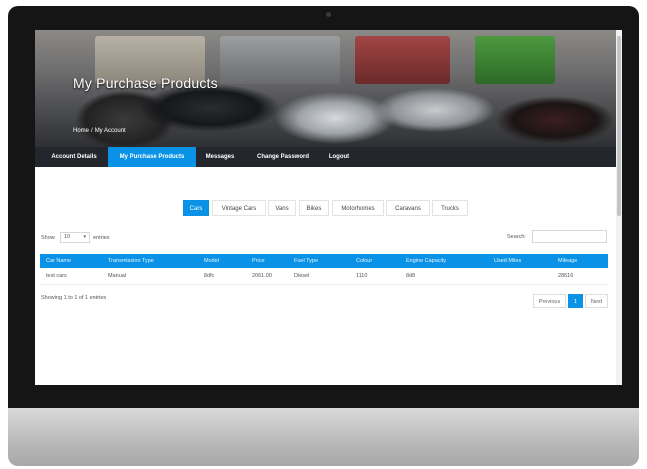 Image resolution: width=647 pixels, height=469 pixels. Describe the element at coordinates (67, 237) in the screenshot. I see `entries-select-value: 10` at that location.